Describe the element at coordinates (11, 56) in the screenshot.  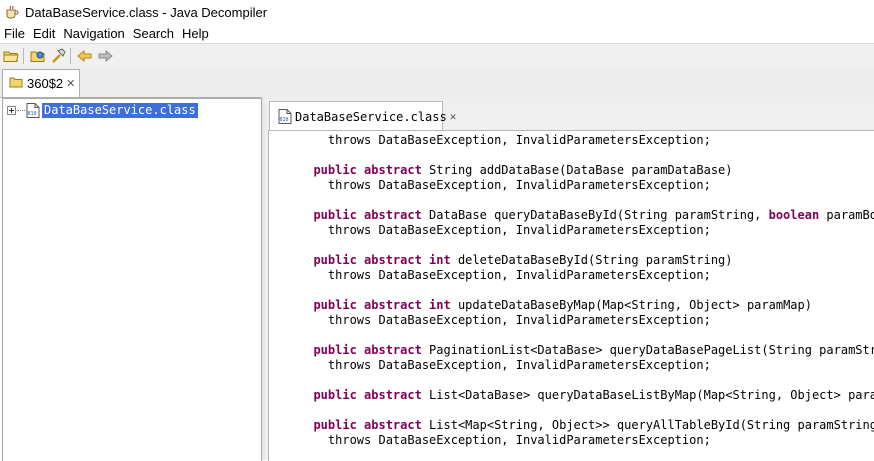
I see `open-folder-icon` at that location.